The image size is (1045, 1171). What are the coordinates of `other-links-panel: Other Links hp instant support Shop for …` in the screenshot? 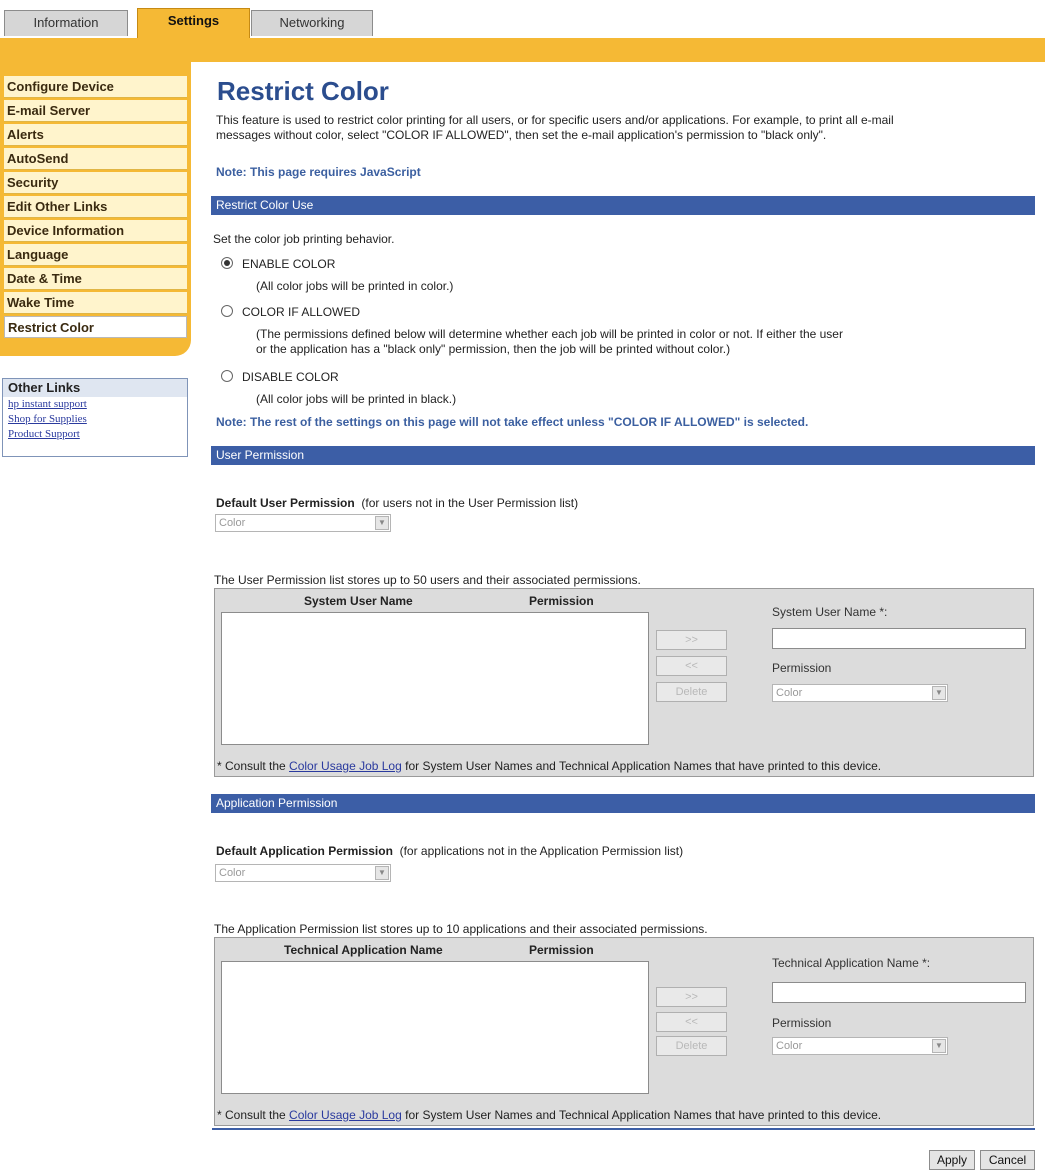 It's located at (95, 417).